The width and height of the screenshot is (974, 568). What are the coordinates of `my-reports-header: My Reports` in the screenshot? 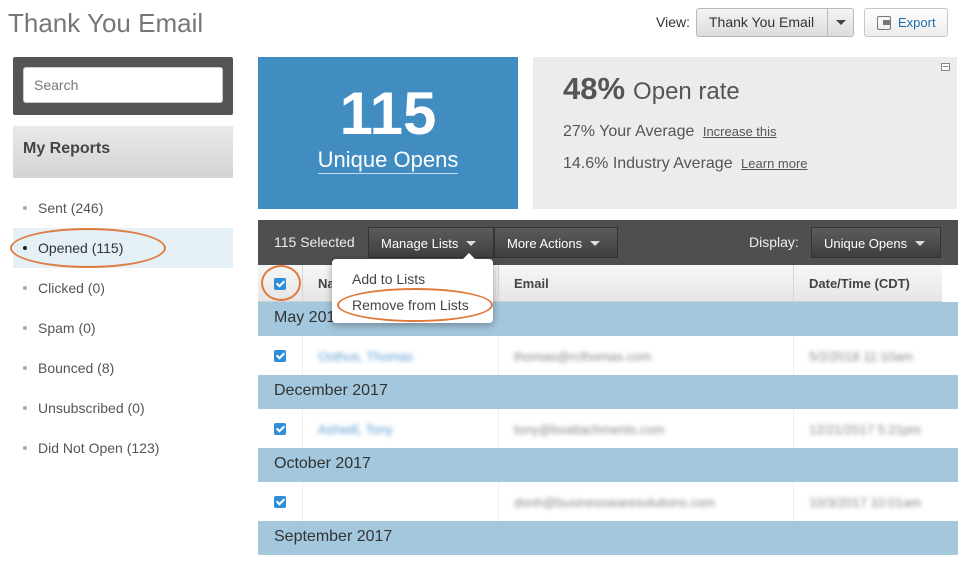 It's located at (123, 152).